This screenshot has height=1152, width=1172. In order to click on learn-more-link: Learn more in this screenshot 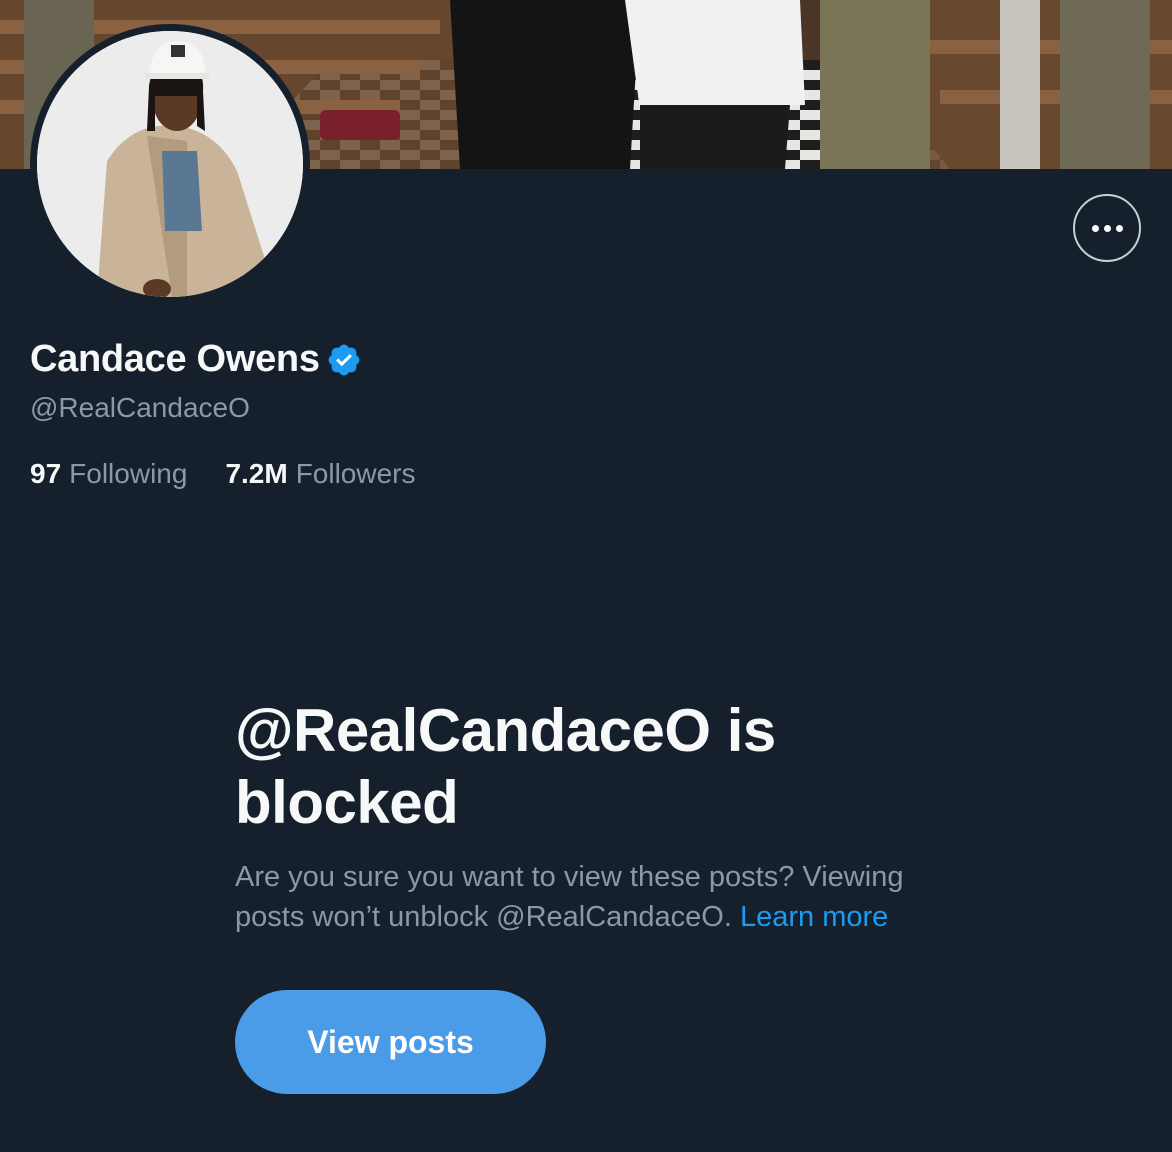, I will do `click(814, 917)`.